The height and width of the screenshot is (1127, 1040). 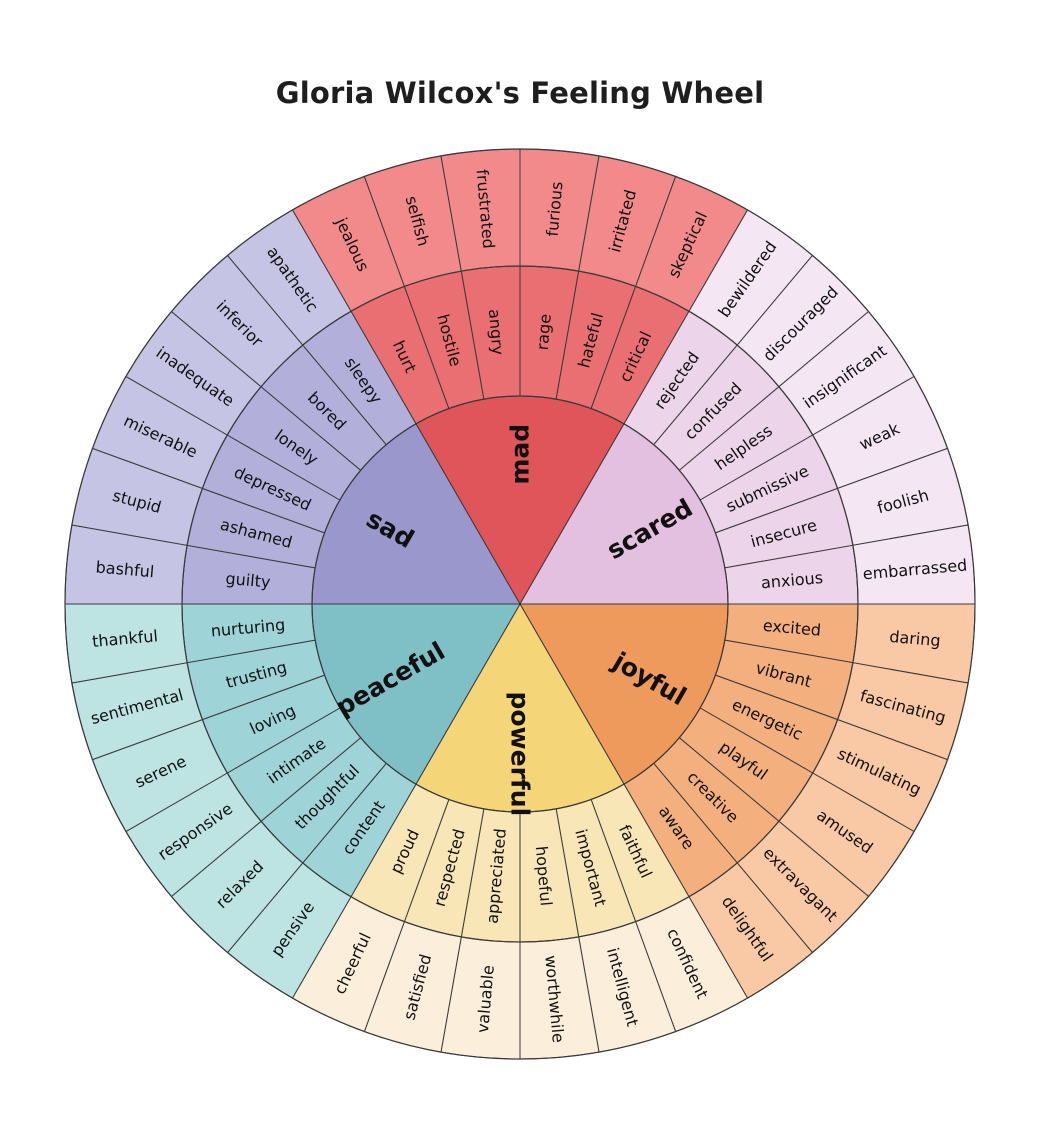 What do you see at coordinates (496, 332) in the screenshot?
I see `middle-label-angry: angry` at bounding box center [496, 332].